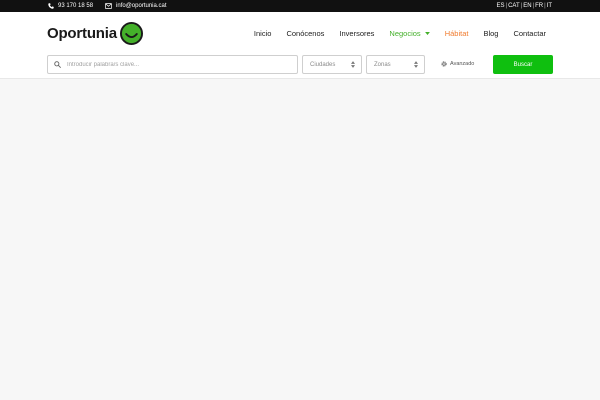  Describe the element at coordinates (527, 6) in the screenshot. I see `lang-en: EN` at that location.